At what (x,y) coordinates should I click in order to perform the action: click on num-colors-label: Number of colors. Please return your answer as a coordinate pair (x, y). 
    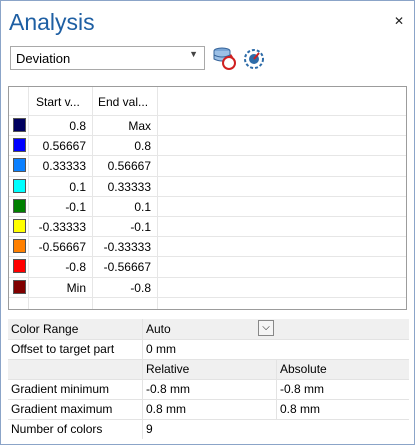
    Looking at the image, I should click on (57, 429).